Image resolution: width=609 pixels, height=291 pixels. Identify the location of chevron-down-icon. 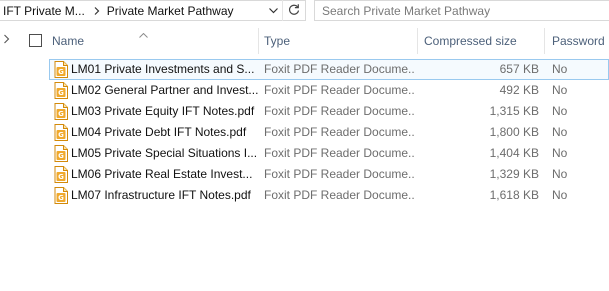
(273, 10).